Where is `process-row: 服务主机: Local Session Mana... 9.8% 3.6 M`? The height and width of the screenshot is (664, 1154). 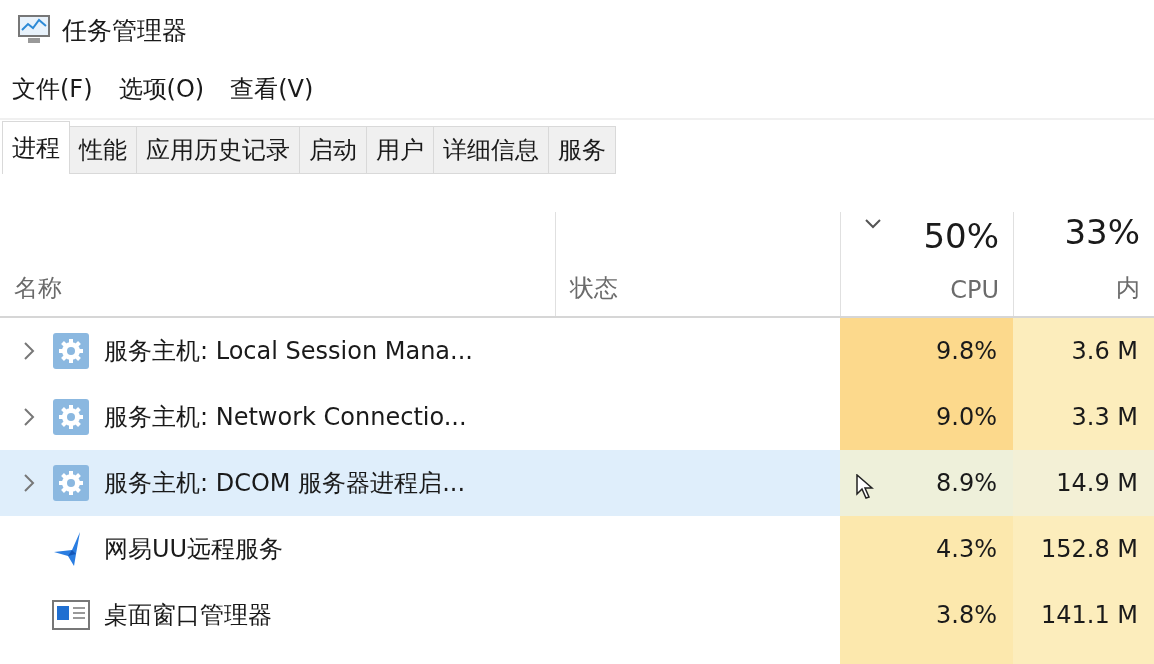
process-row: 服务主机: Local Session Mana... 9.8% 3.6 M is located at coordinates (577, 351).